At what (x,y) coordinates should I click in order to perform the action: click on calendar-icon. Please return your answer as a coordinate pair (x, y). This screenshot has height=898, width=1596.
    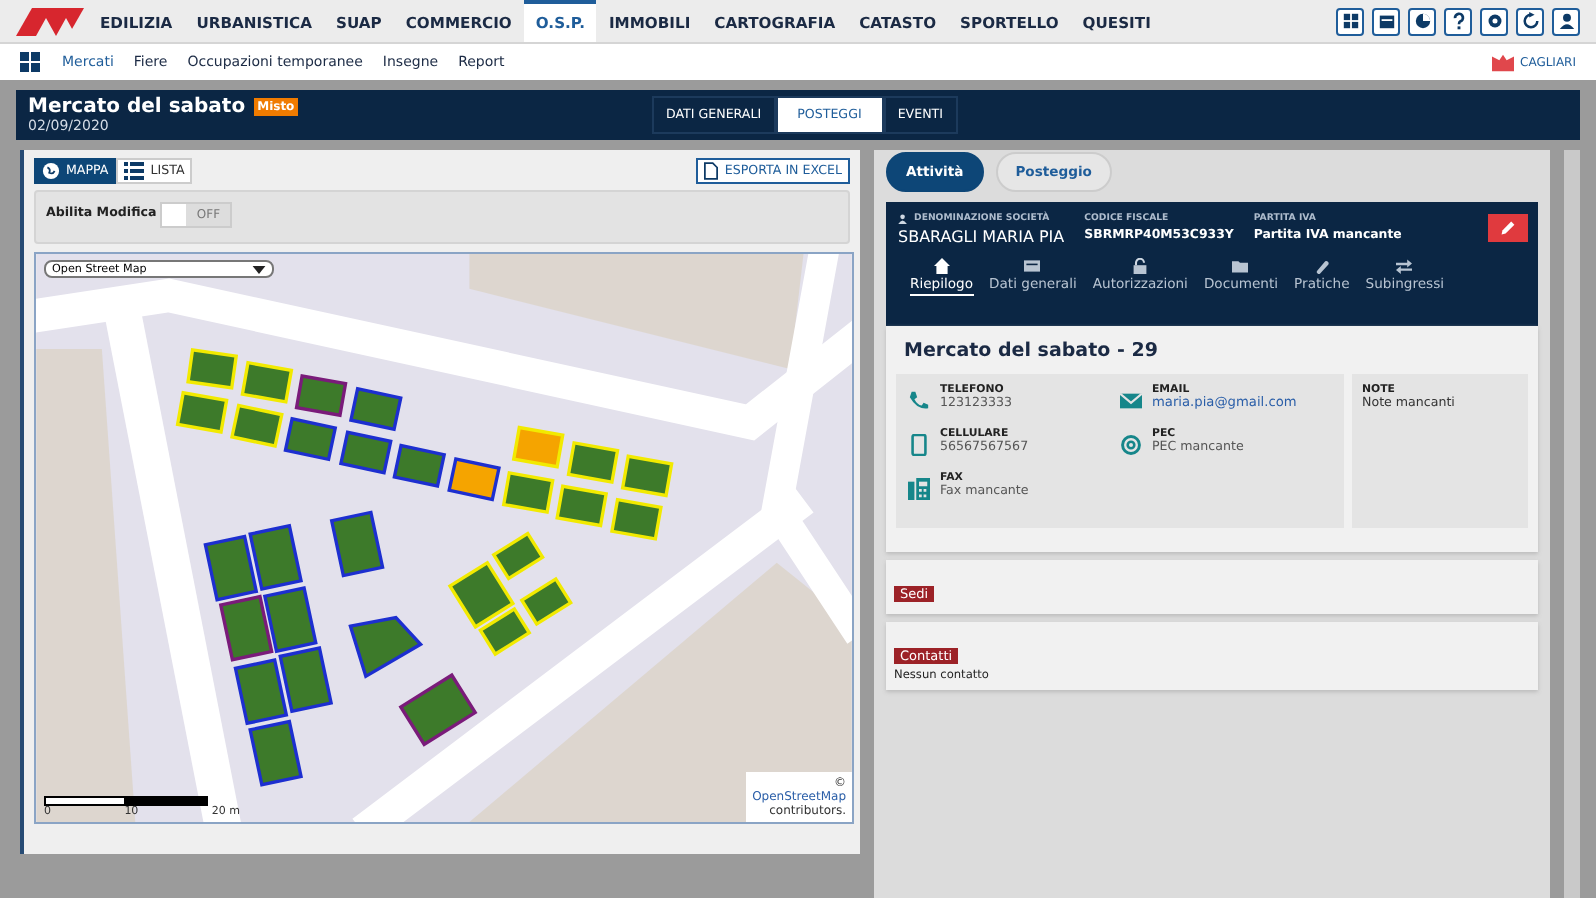
    Looking at the image, I should click on (1386, 21).